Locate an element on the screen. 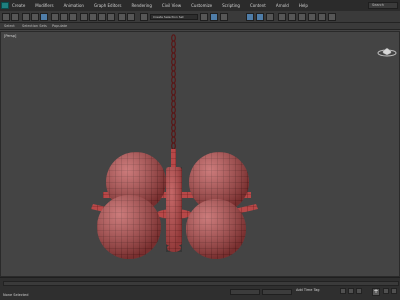 The image size is (400, 300). link-button is located at coordinates (26, 17).